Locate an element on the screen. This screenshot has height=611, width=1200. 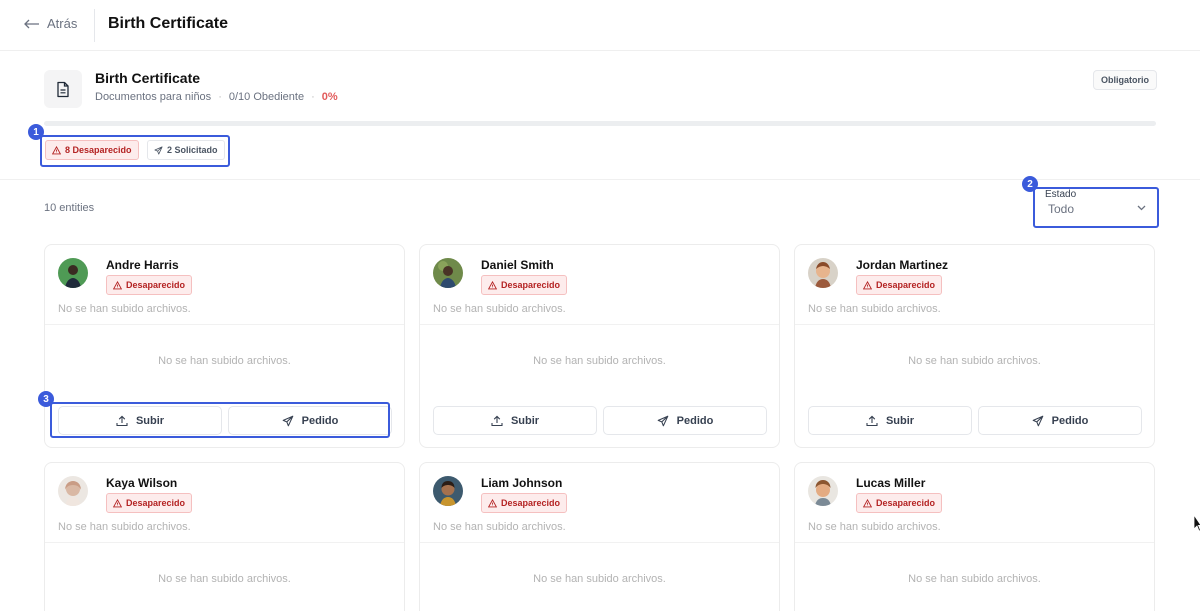
annotation-marker-1: 1 is located at coordinates (36, 132).